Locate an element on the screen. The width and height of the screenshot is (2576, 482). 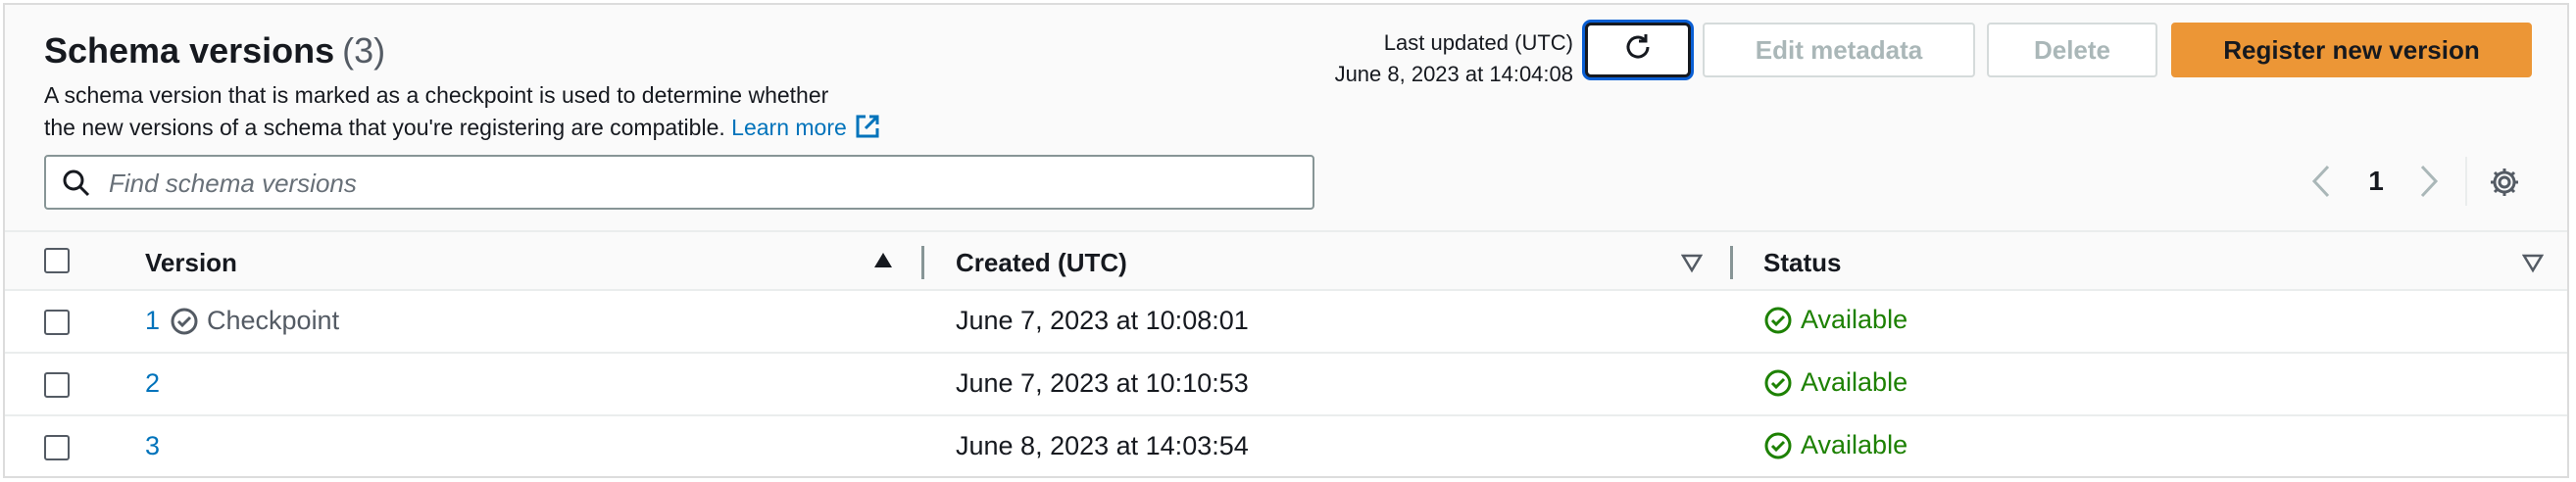
learn-more-link: Learn more is located at coordinates (805, 127).